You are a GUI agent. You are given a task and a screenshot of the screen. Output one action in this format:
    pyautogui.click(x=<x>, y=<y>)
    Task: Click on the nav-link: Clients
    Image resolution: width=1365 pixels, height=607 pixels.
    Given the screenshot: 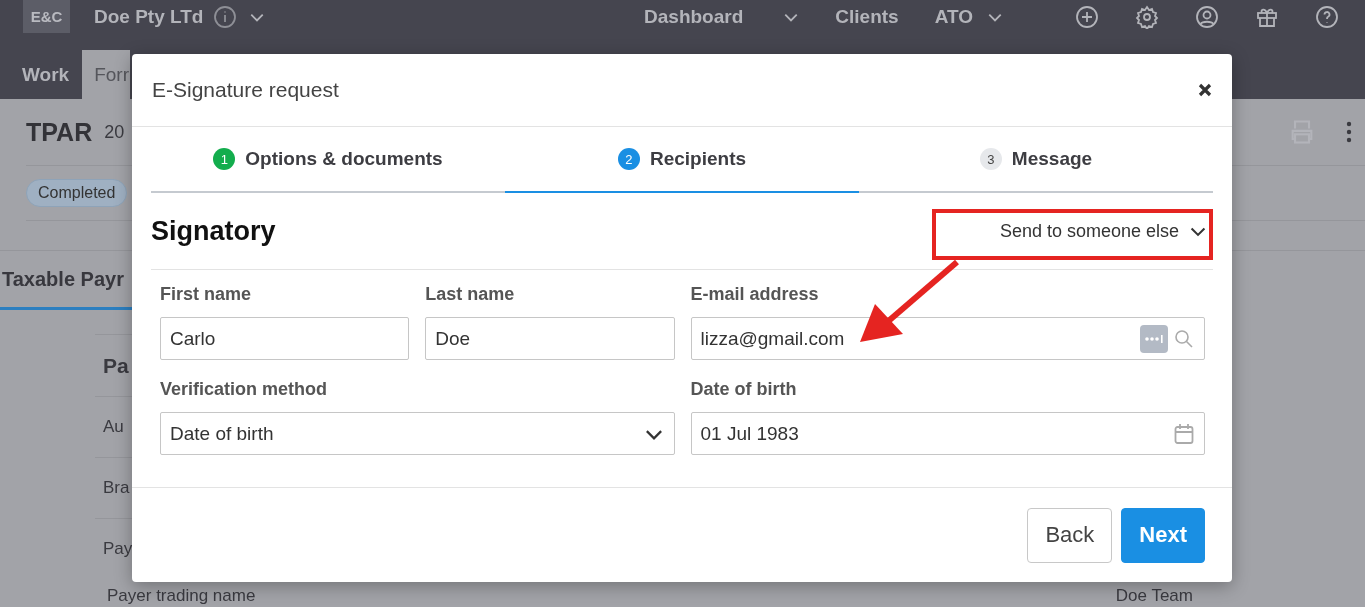 What is the action you would take?
    pyautogui.click(x=867, y=16)
    